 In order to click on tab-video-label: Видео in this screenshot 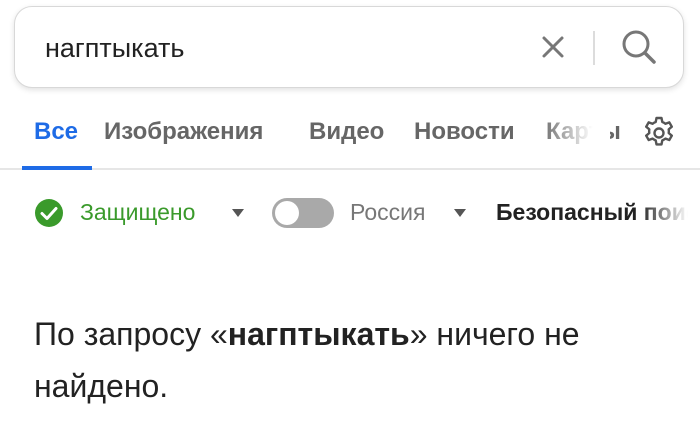, I will do `click(347, 131)`.